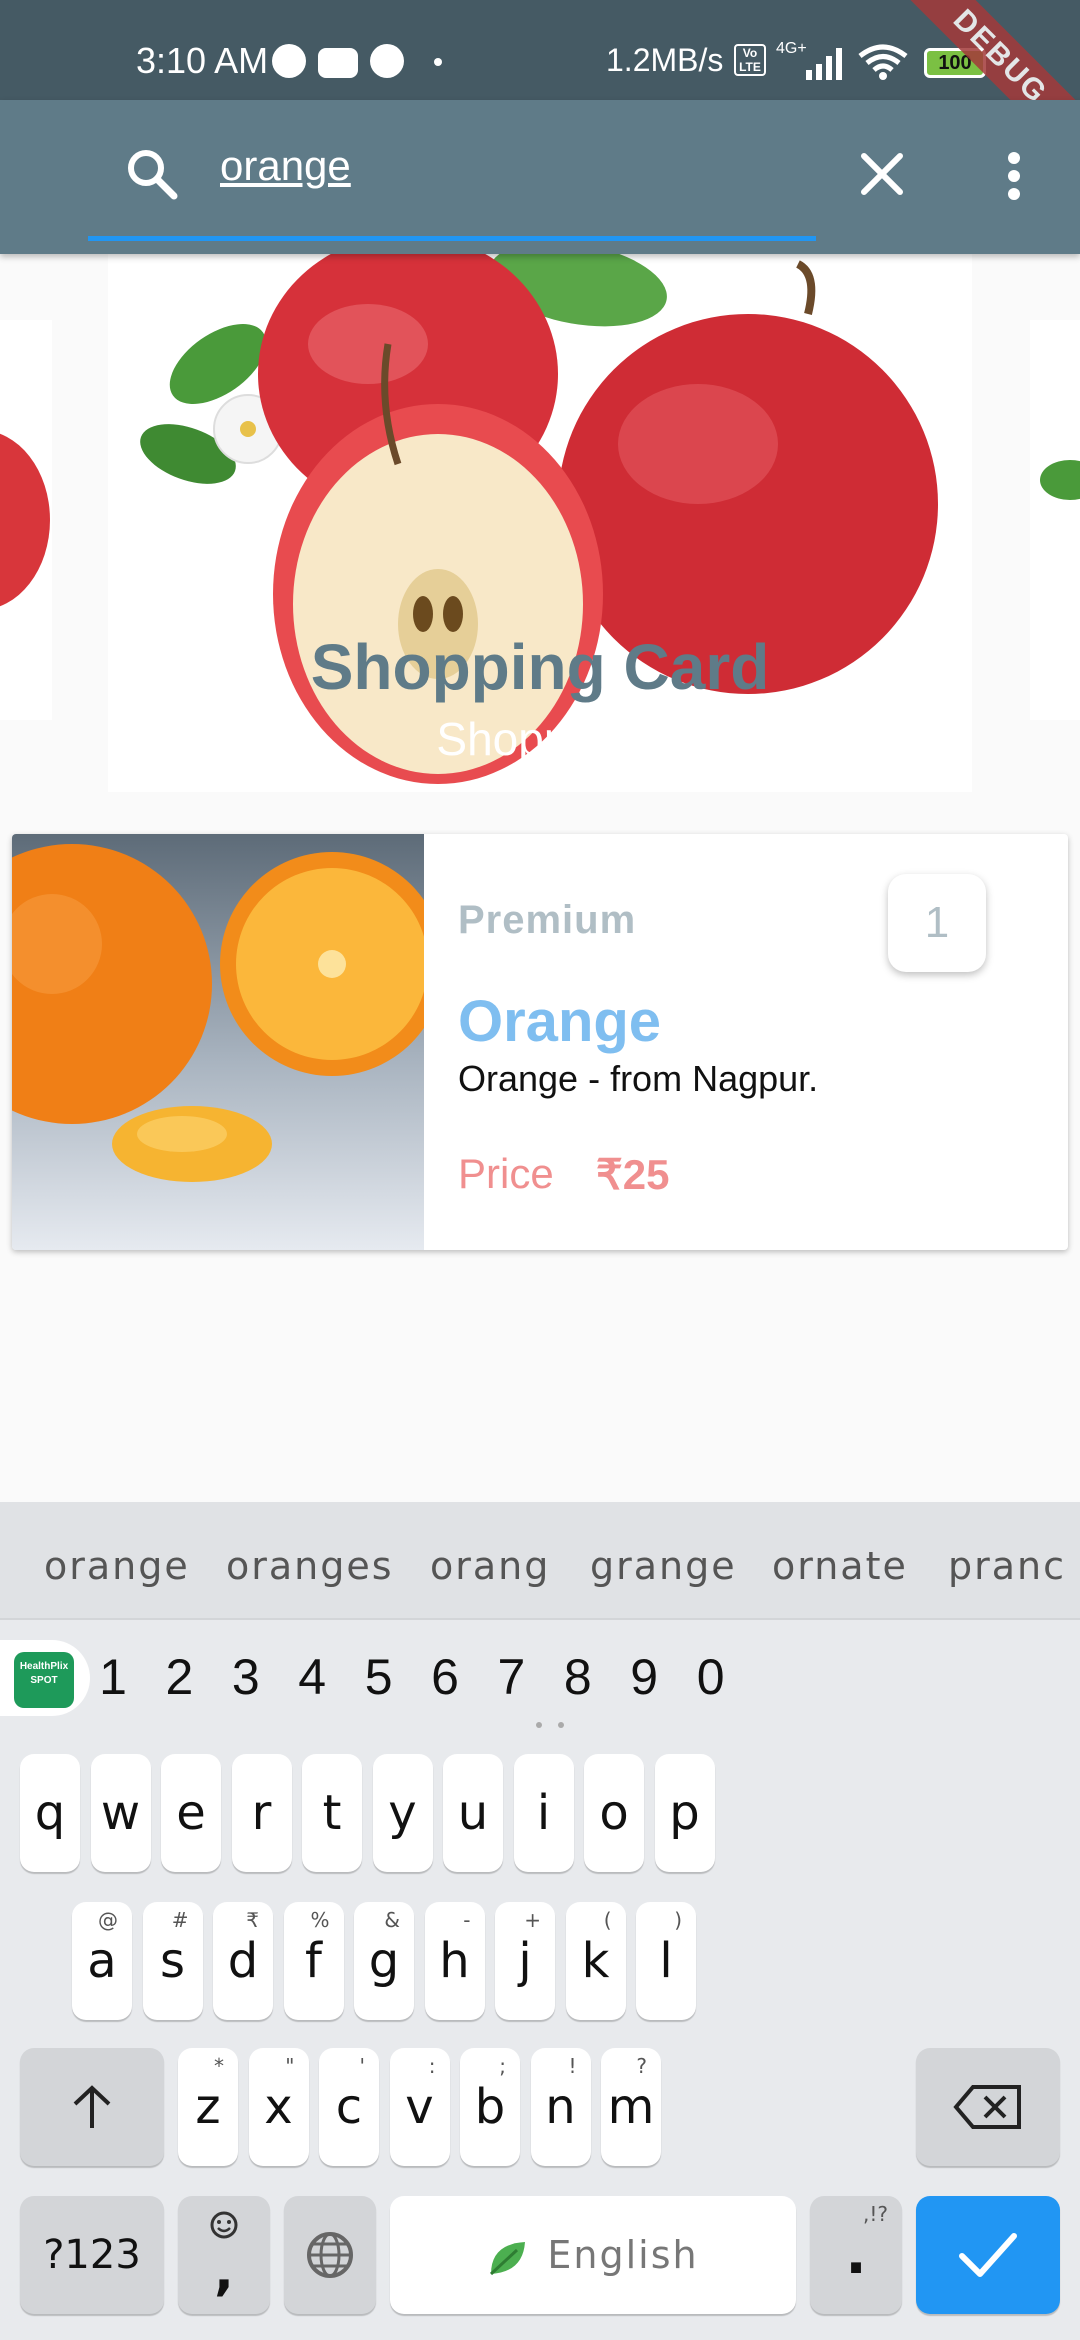 The height and width of the screenshot is (2340, 1080). Describe the element at coordinates (490, 2107) in the screenshot. I see `key-b: ; b` at that location.